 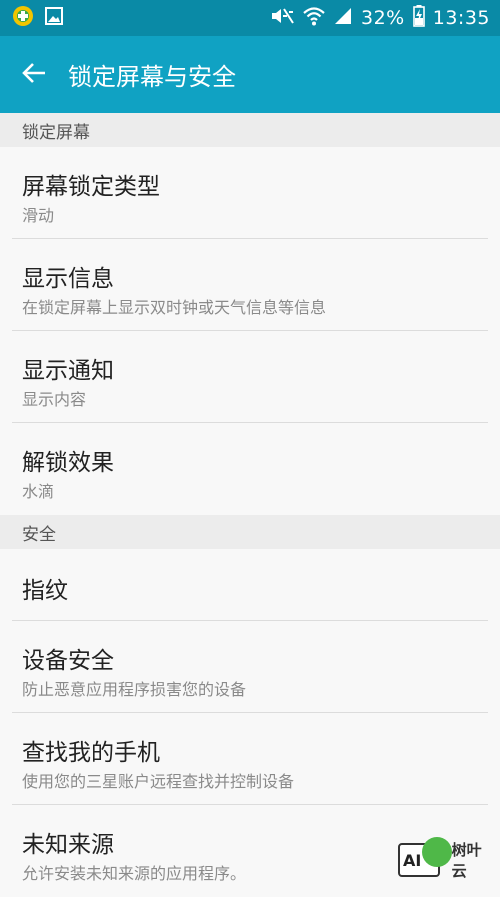 I want to click on system-icons: 32% 13:35, so click(x=379, y=18).